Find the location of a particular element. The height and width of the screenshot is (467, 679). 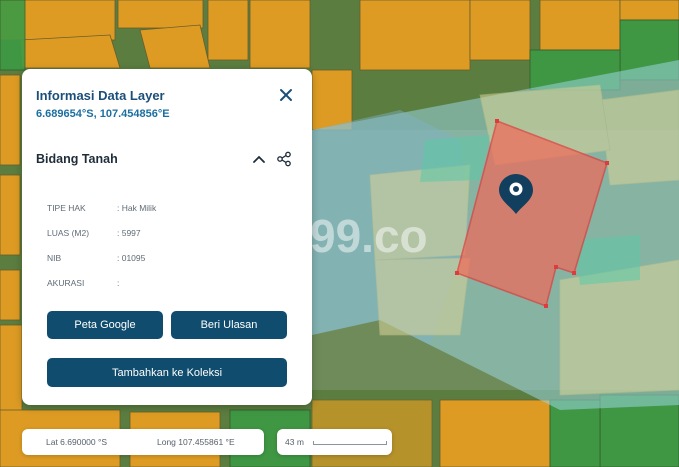

attr-value: : 5997 is located at coordinates (129, 233).